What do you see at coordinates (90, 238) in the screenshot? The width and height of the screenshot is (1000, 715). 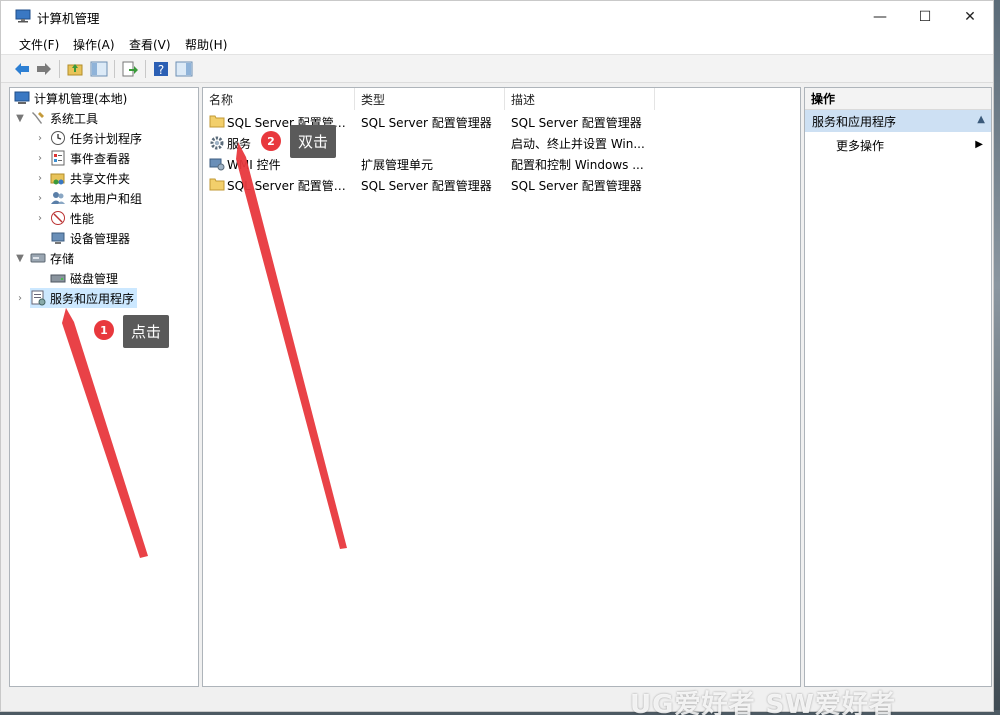 I see `tree-item-device-manager: 设备管理器` at bounding box center [90, 238].